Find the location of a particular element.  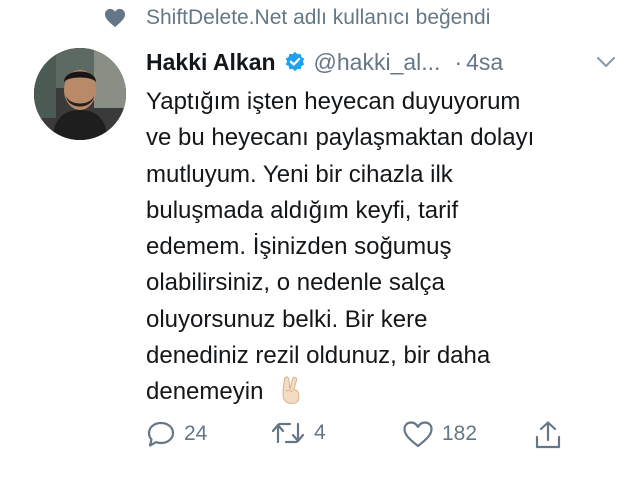

author-name: Hakki Alkan is located at coordinates (211, 62).